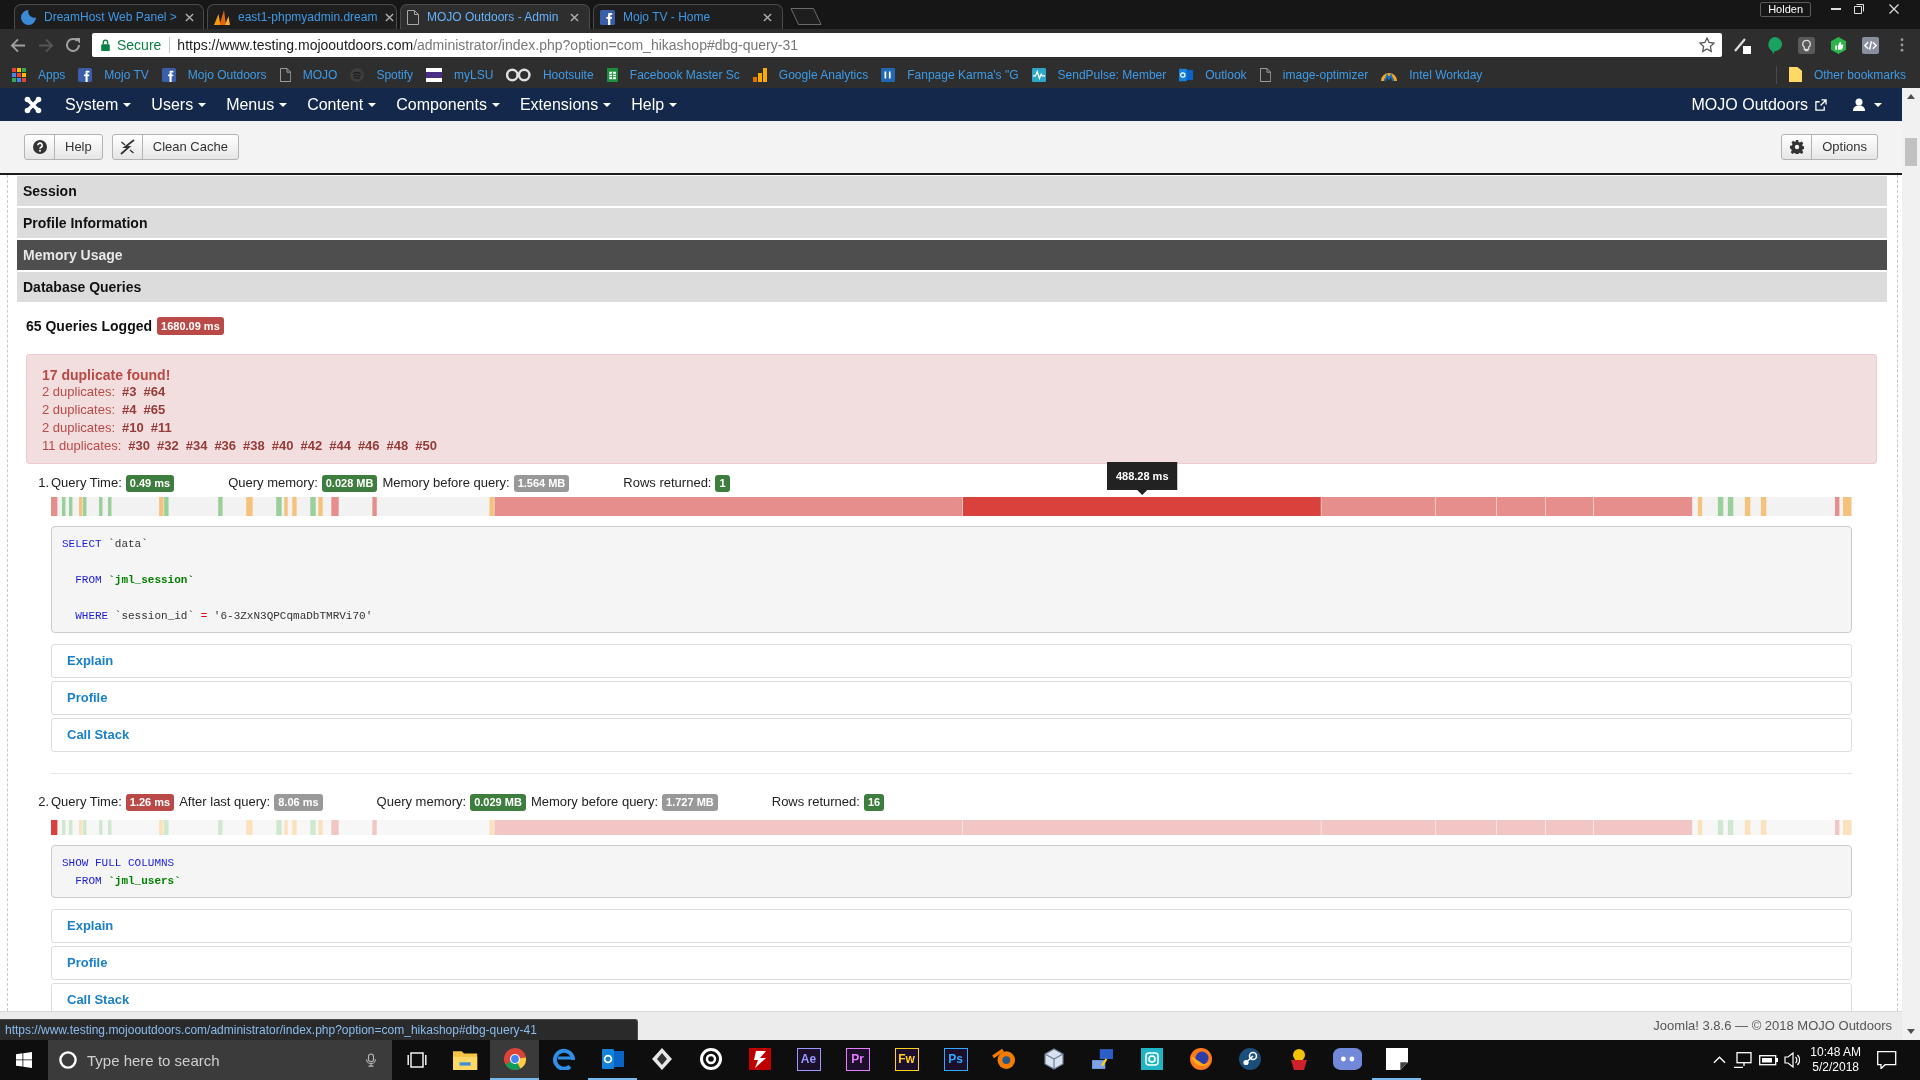 Image resolution: width=1920 pixels, height=1080 pixels. What do you see at coordinates (1774, 45) in the screenshot?
I see `chat-bubble-icon` at bounding box center [1774, 45].